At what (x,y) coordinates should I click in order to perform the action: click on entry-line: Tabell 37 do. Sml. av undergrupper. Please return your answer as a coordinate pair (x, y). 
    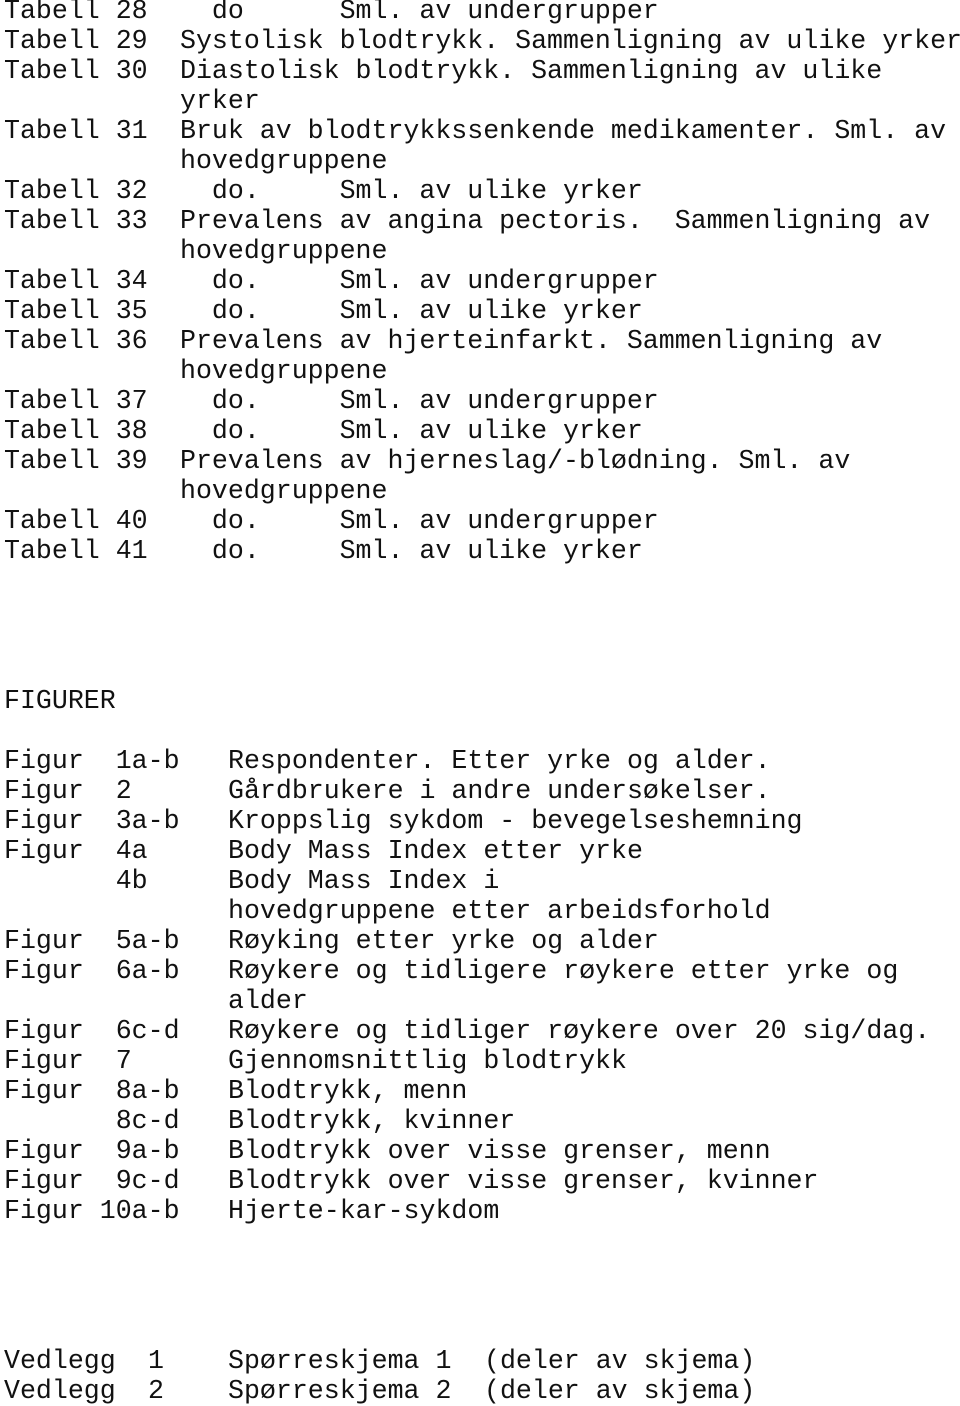
    Looking at the image, I should click on (482, 401).